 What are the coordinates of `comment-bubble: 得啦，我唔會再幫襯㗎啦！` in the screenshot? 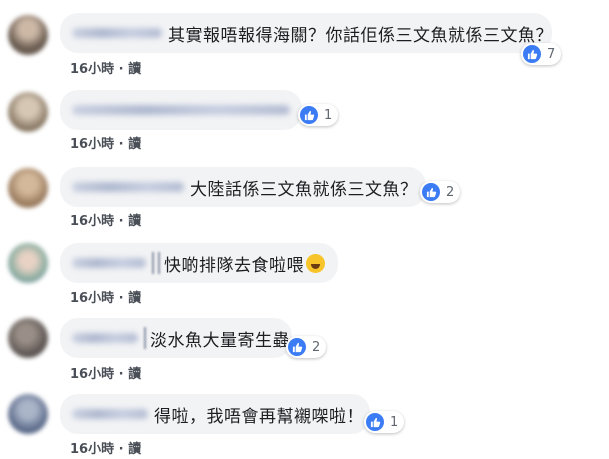 It's located at (215, 414).